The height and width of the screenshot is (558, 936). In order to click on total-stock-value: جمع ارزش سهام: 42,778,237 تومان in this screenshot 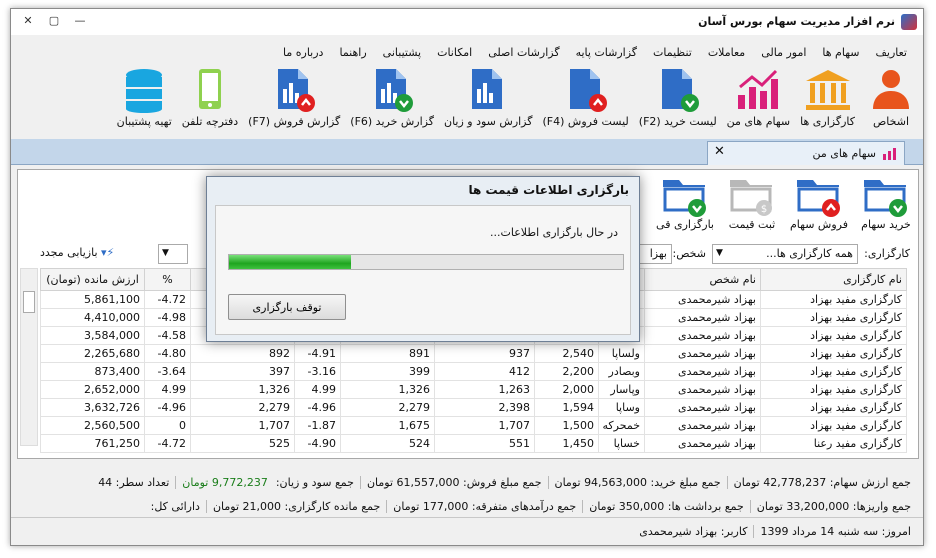, I will do `click(821, 482)`.